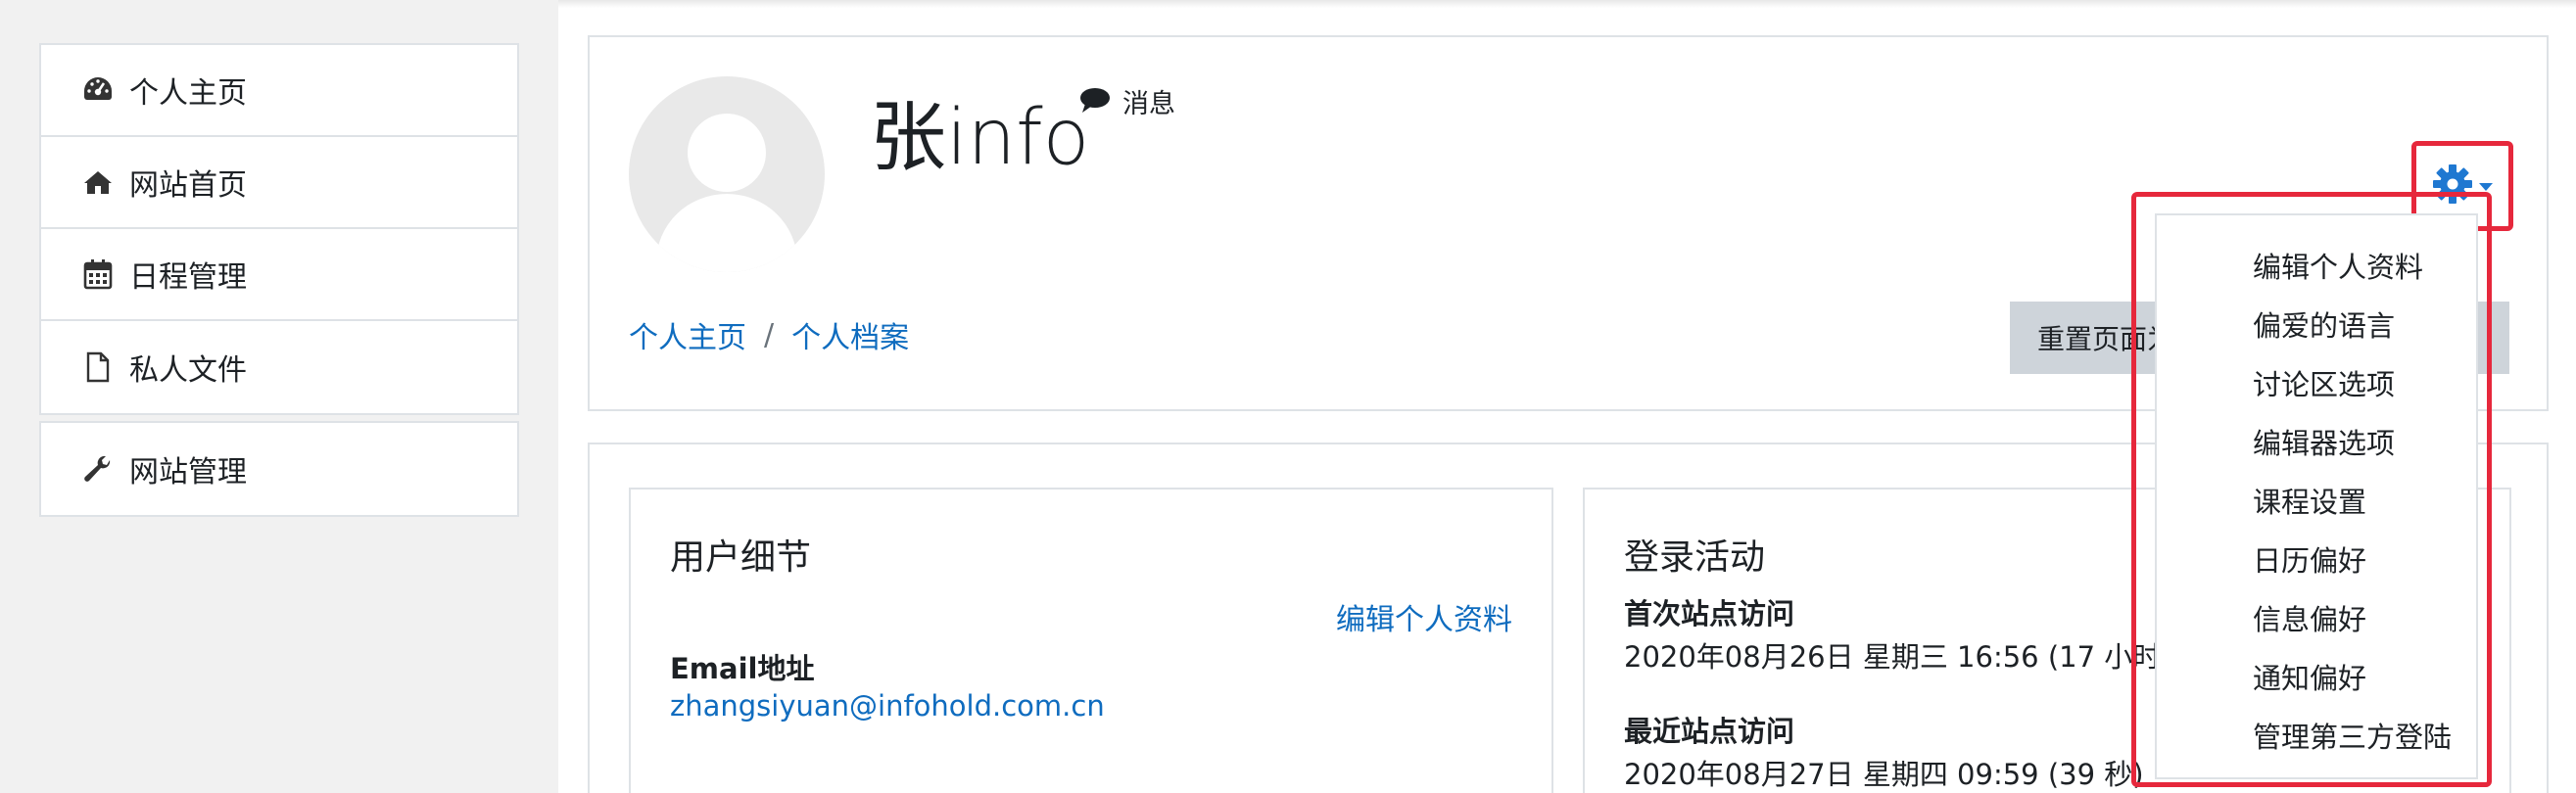 Image resolution: width=2576 pixels, height=793 pixels. I want to click on sidebar-nav-primary: 个人主页 网站首页 日程管理 私人文件, so click(279, 229).